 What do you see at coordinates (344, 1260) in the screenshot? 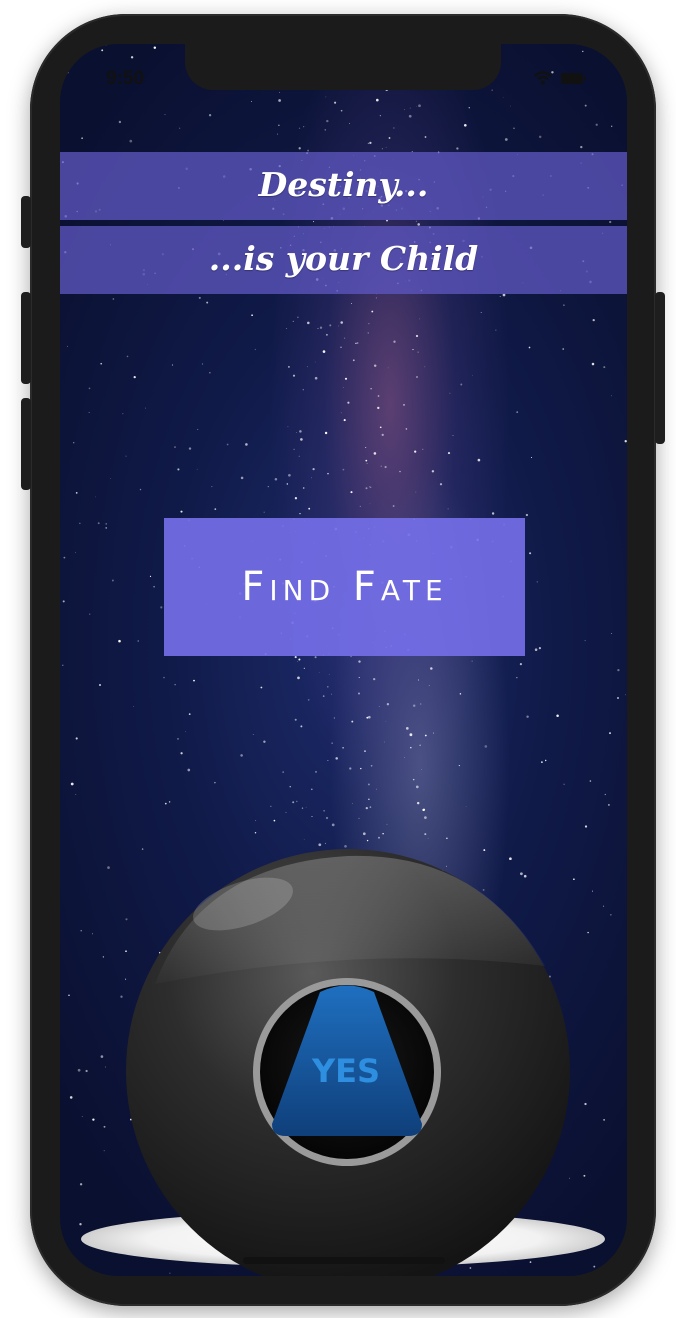
I see `home-indicator` at bounding box center [344, 1260].